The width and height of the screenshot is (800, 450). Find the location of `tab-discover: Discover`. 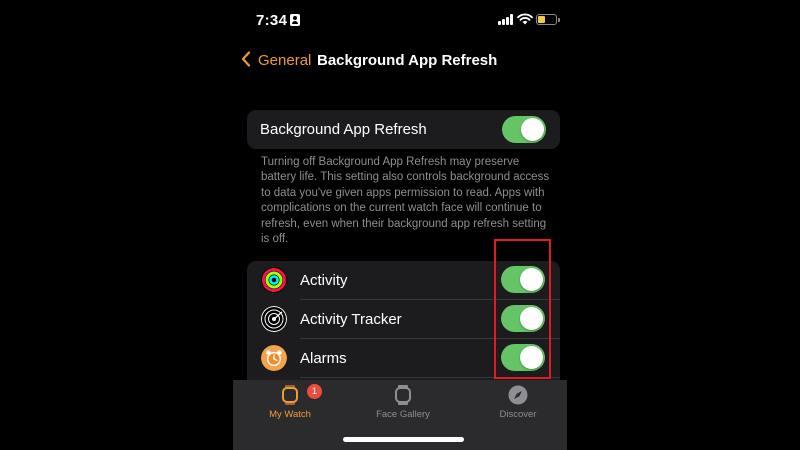

tab-discover: Discover is located at coordinates (518, 402).